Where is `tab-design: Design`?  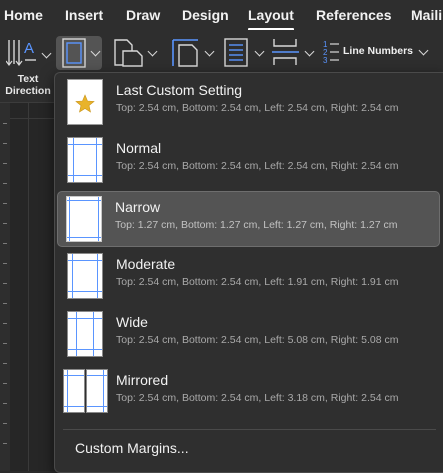 tab-design: Design is located at coordinates (205, 15).